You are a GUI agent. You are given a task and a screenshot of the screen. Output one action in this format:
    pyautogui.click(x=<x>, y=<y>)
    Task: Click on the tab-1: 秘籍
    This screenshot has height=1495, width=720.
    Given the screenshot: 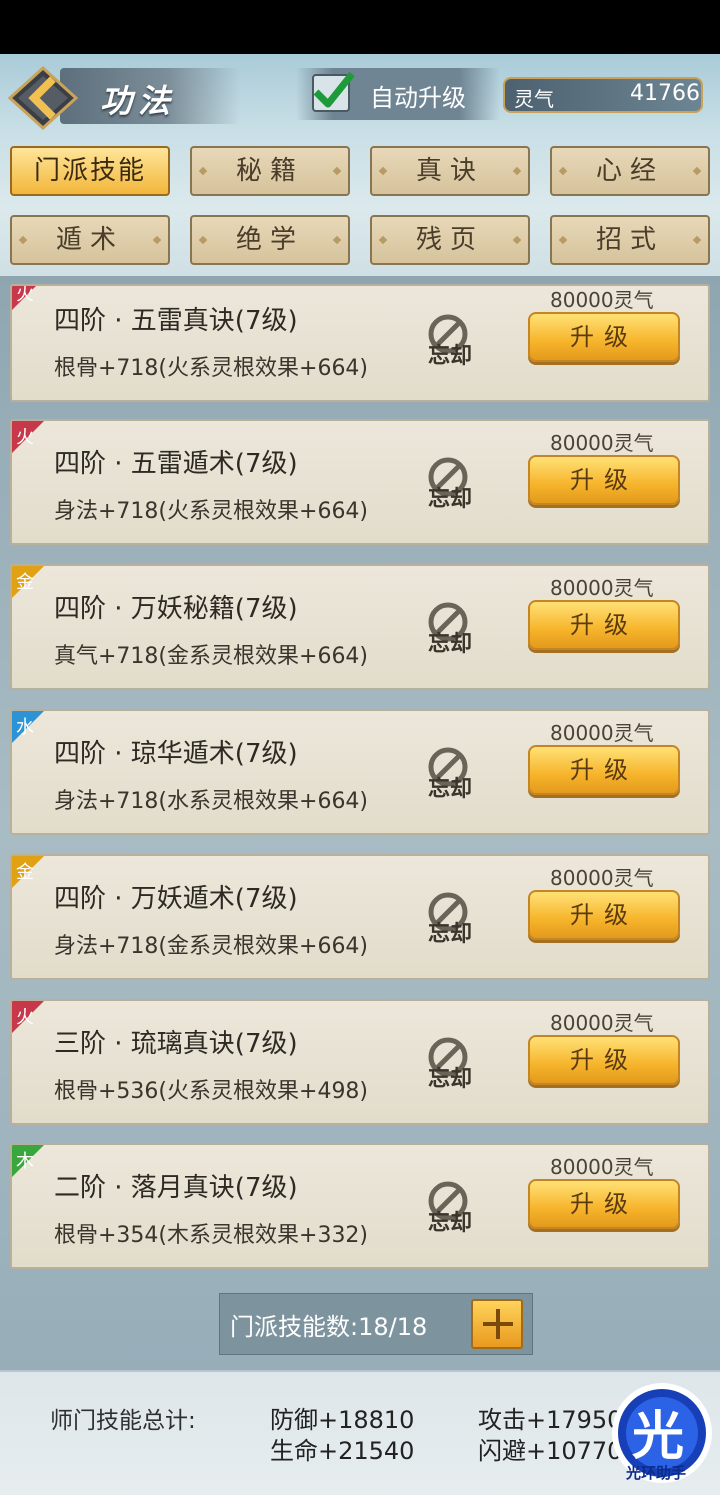 What is the action you would take?
    pyautogui.click(x=270, y=171)
    